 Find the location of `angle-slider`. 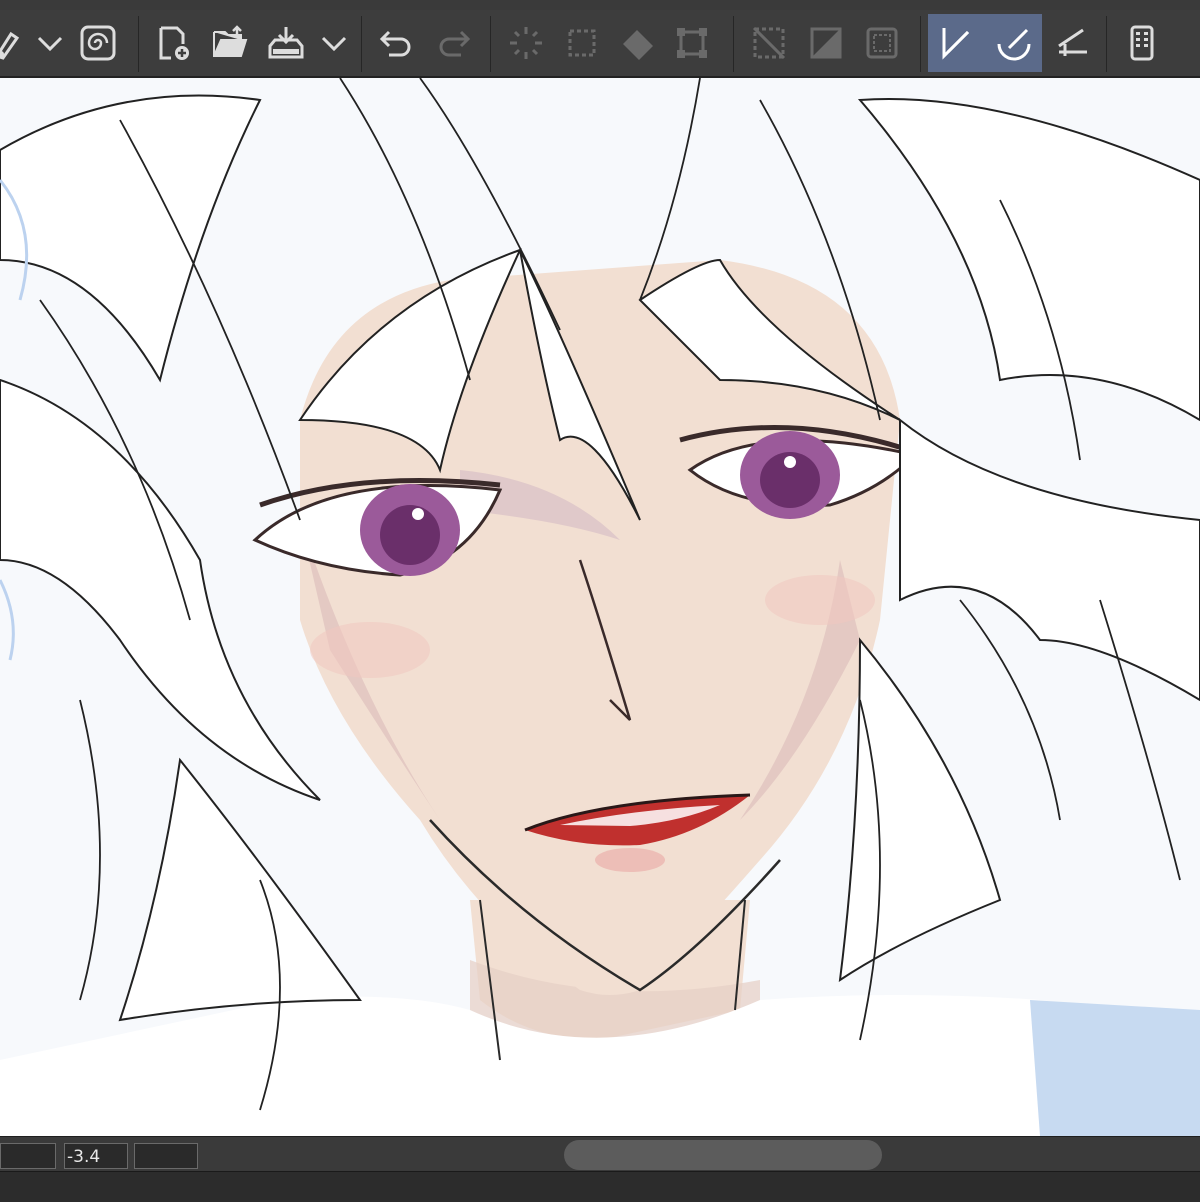

angle-slider is located at coordinates (166, 1156).